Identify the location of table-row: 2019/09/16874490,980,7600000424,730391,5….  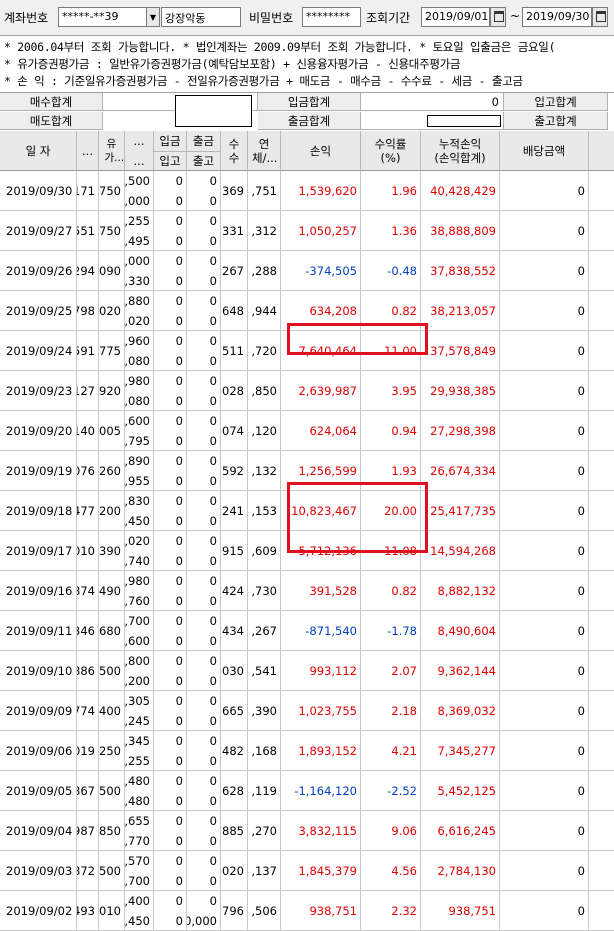
(307, 591).